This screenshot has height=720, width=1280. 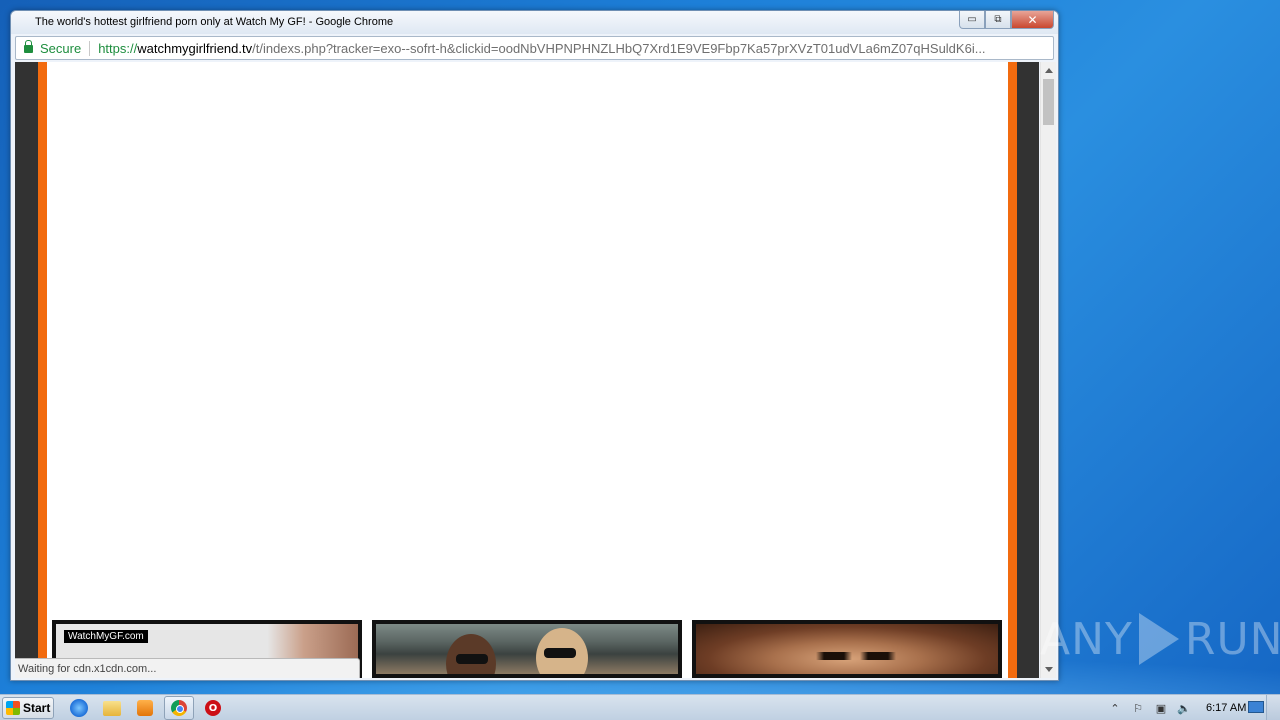 I want to click on scroll-up-icon, so click(x=1049, y=70).